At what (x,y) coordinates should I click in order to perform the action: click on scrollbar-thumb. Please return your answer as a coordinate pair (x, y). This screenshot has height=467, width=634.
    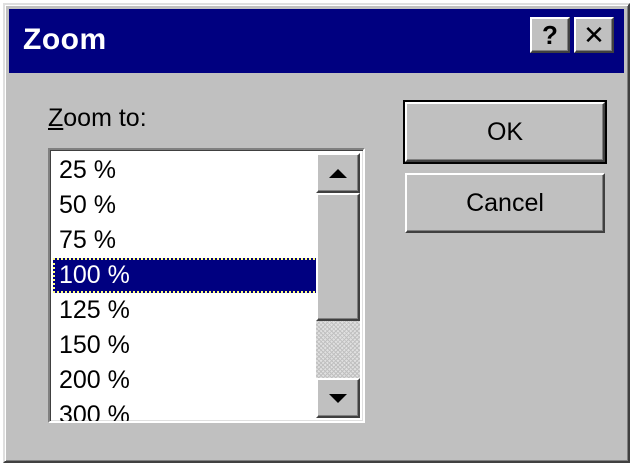
    Looking at the image, I should click on (338, 257).